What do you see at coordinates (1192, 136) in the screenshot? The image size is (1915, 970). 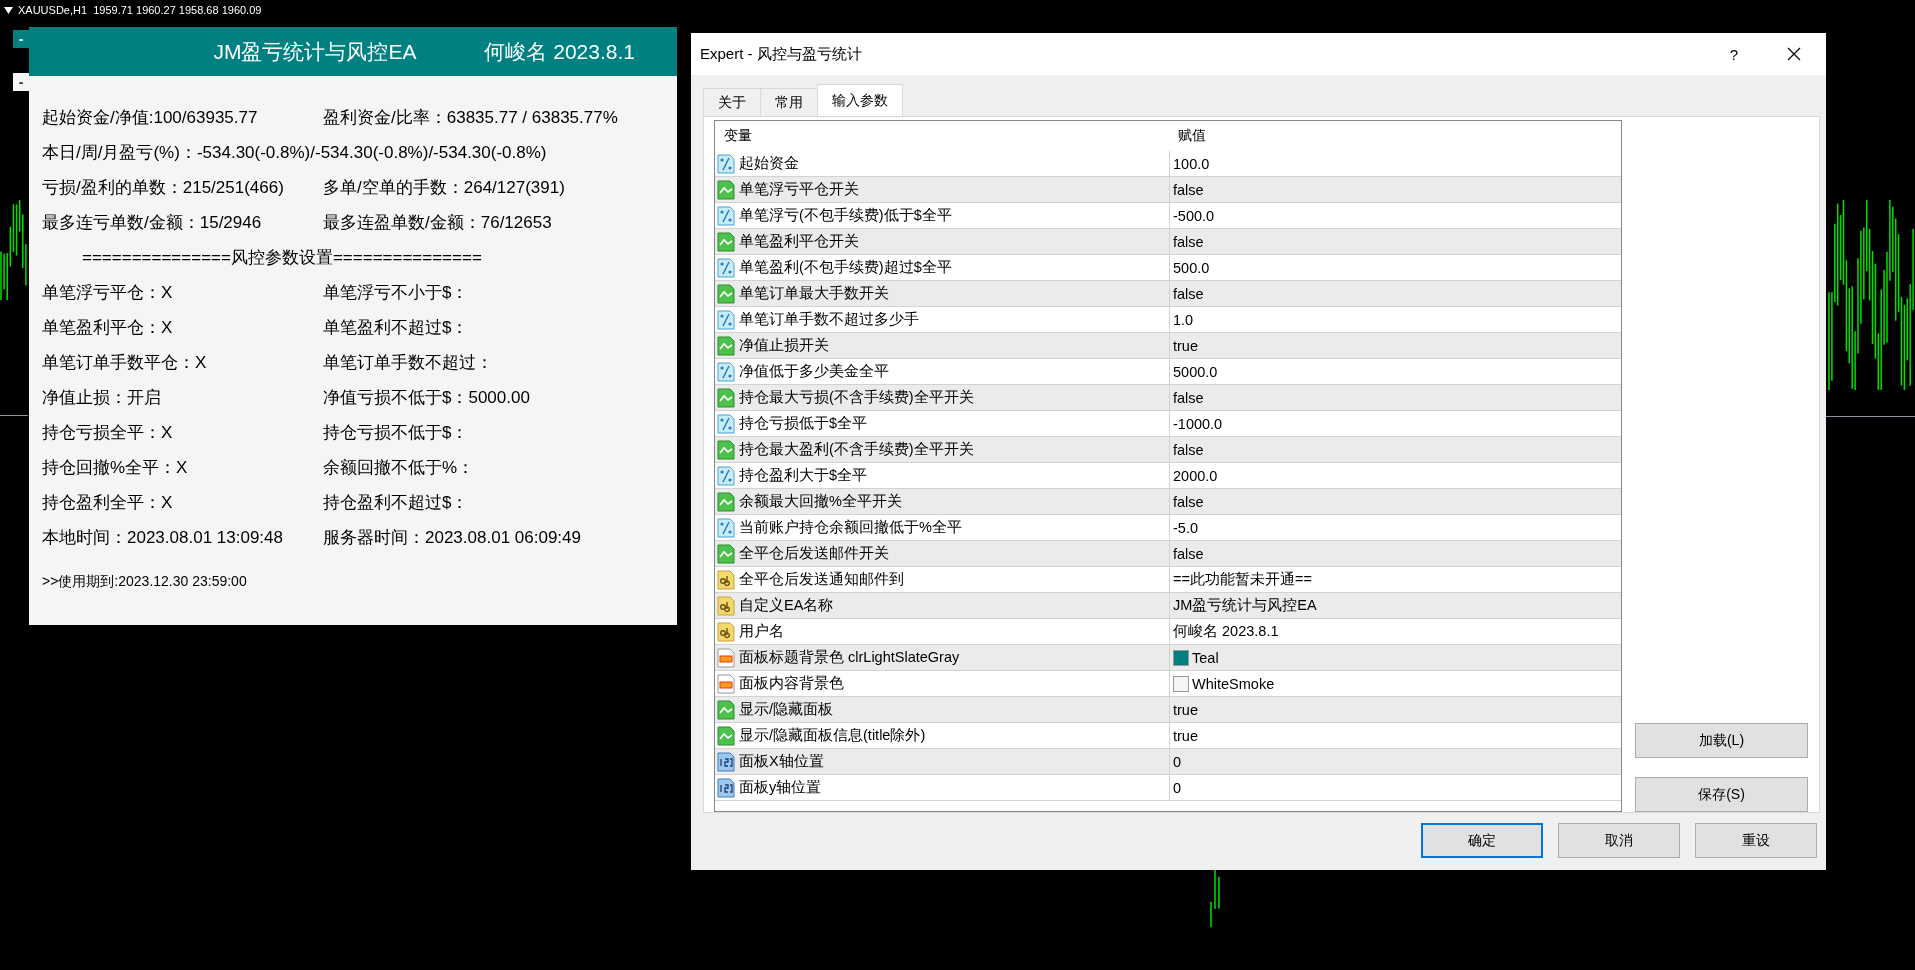 I see `column-header: 赋值` at bounding box center [1192, 136].